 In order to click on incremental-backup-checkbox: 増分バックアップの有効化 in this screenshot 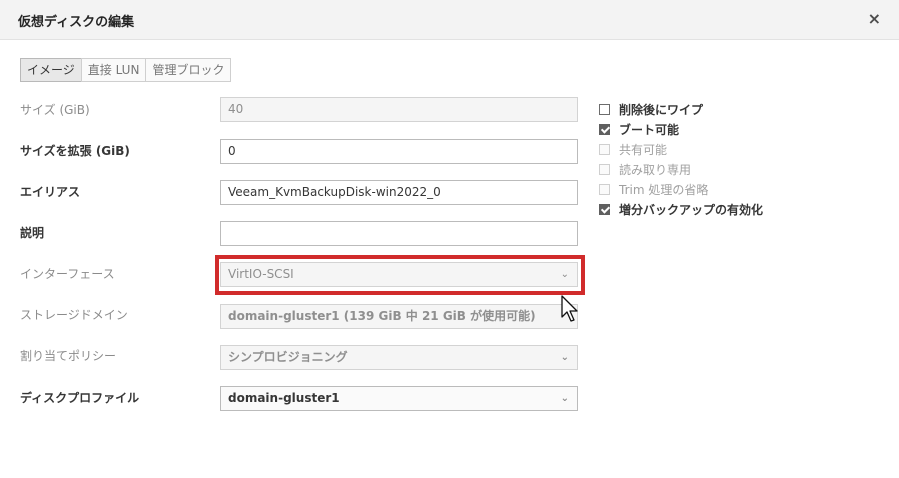, I will do `click(681, 209)`.